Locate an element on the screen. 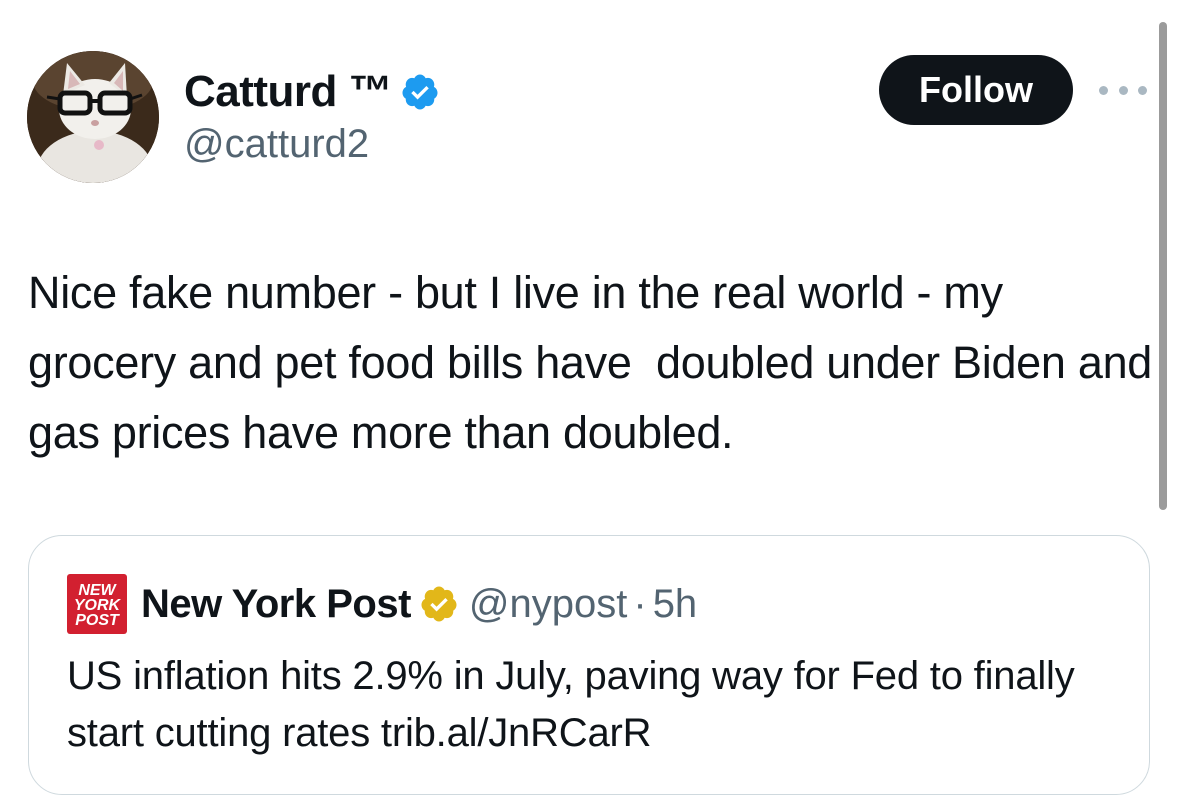 This screenshot has height=795, width=1179. quoted-display-name: New York Post is located at coordinates (276, 604).